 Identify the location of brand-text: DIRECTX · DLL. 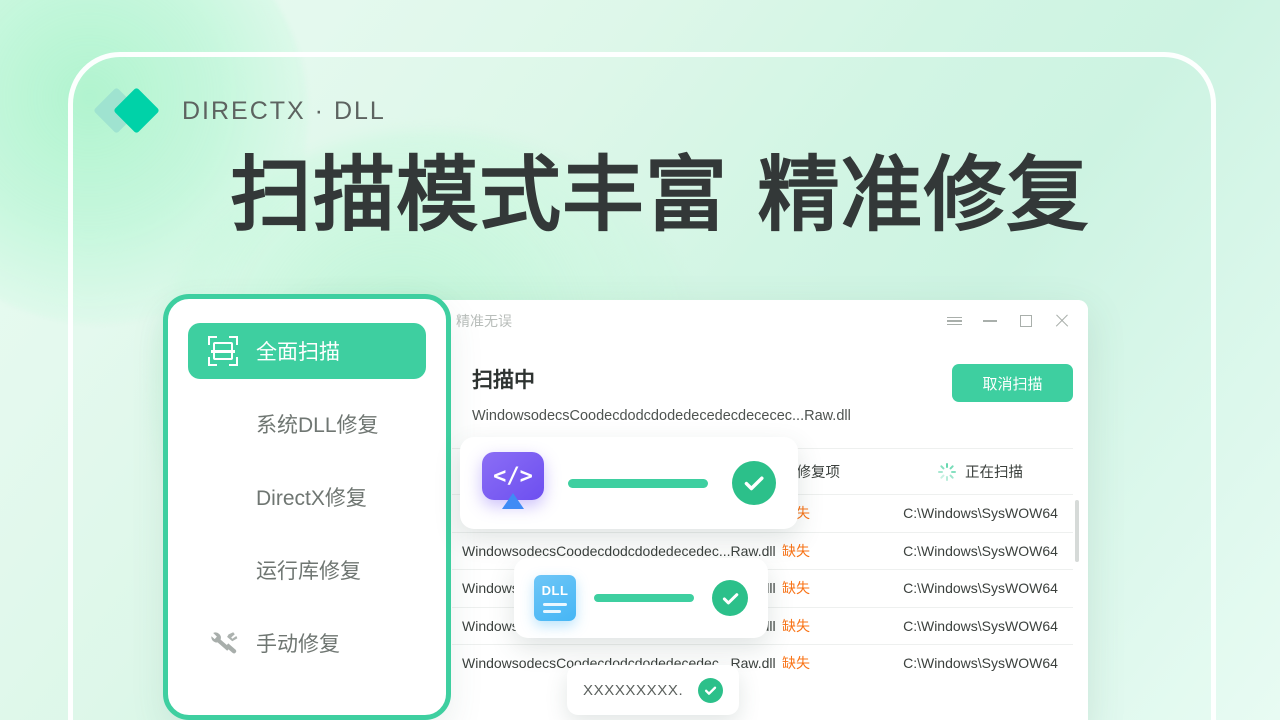
(284, 110).